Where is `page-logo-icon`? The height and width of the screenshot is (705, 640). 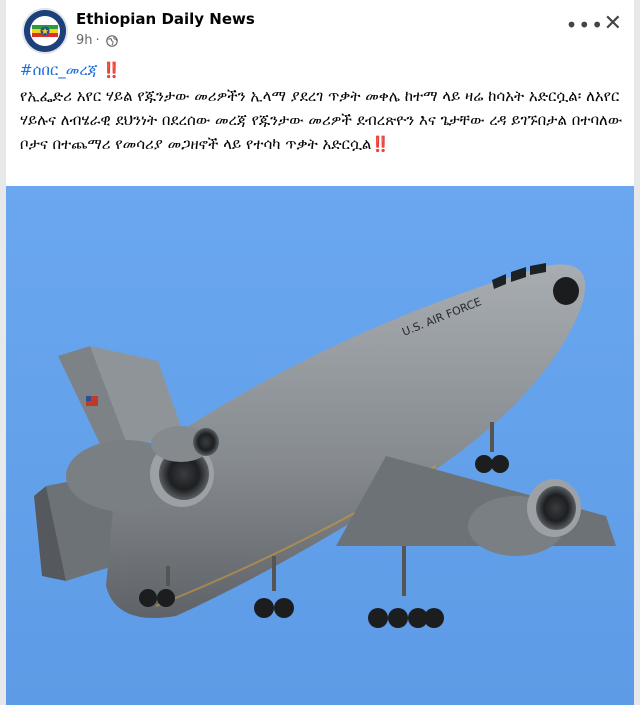 page-logo-icon is located at coordinates (45, 31).